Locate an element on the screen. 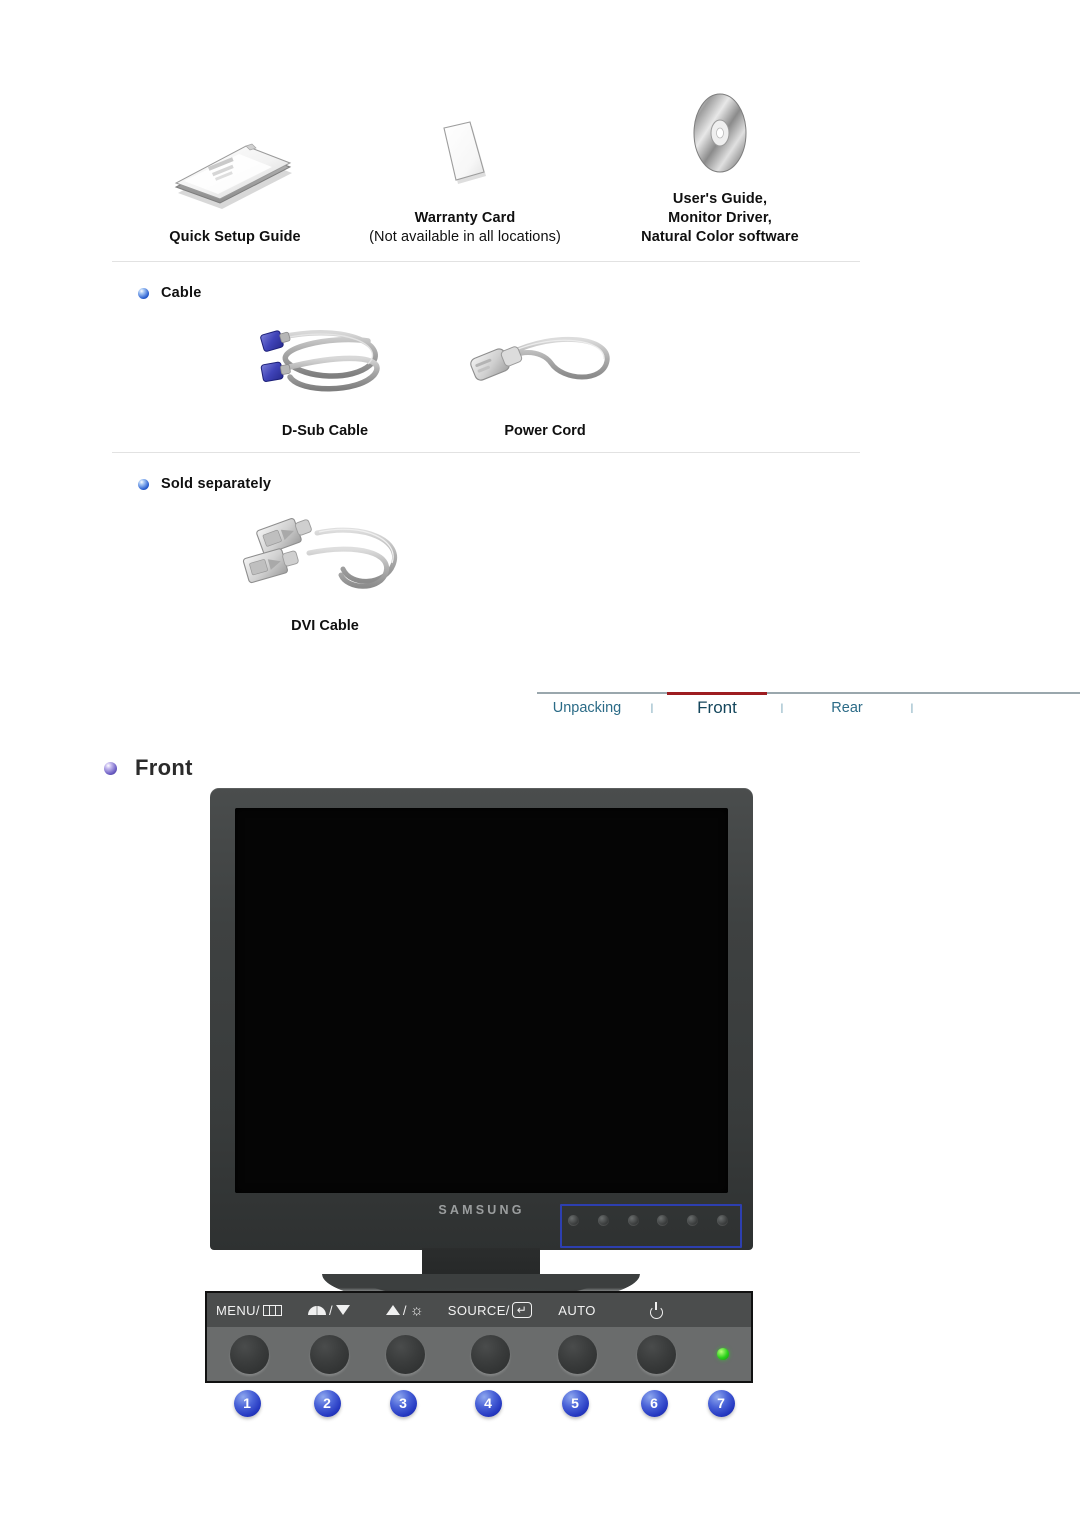 The width and height of the screenshot is (1080, 1528). bezel-button-strip is located at coordinates (648, 1220).